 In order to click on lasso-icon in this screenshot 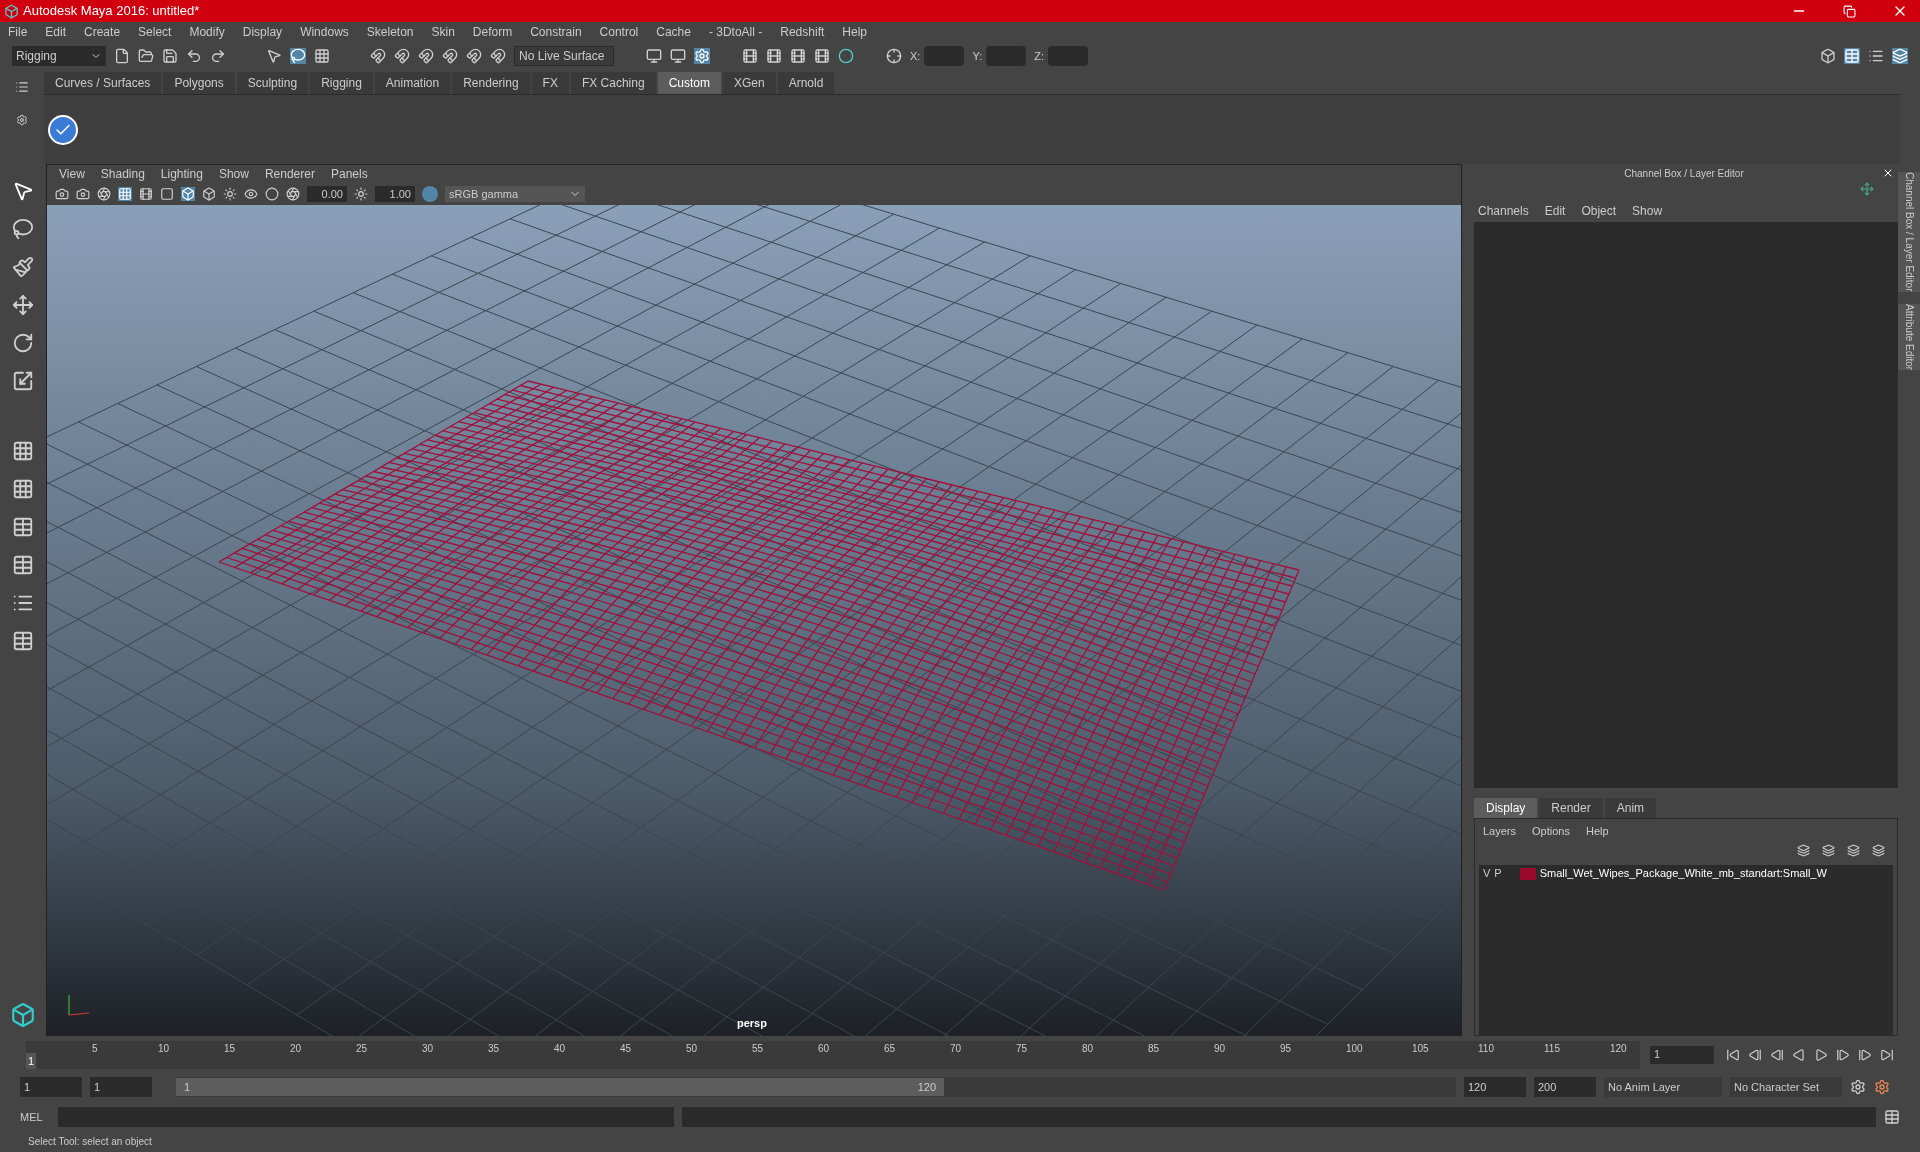, I will do `click(298, 56)`.